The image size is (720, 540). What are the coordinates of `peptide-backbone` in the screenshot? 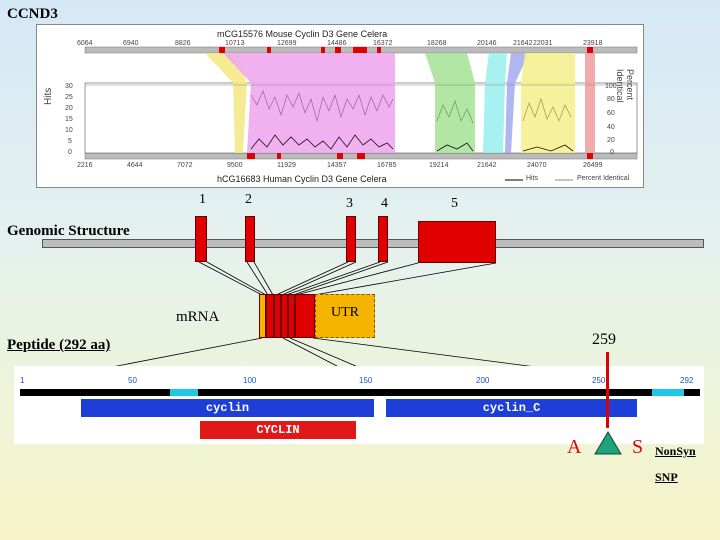 It's located at (360, 392).